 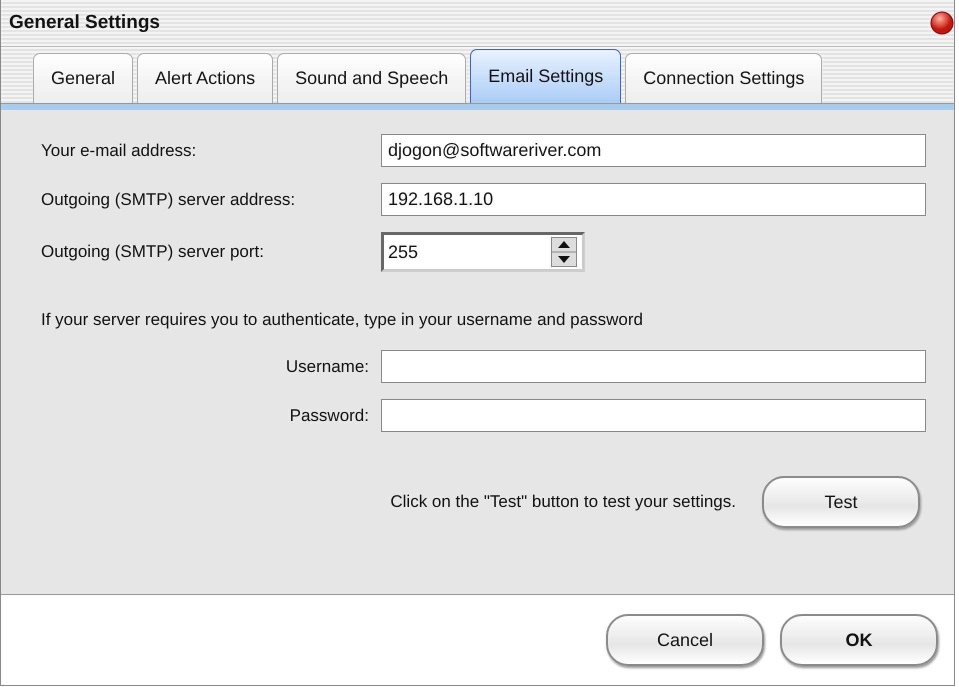 I want to click on tab: Email Settings, so click(x=546, y=76).